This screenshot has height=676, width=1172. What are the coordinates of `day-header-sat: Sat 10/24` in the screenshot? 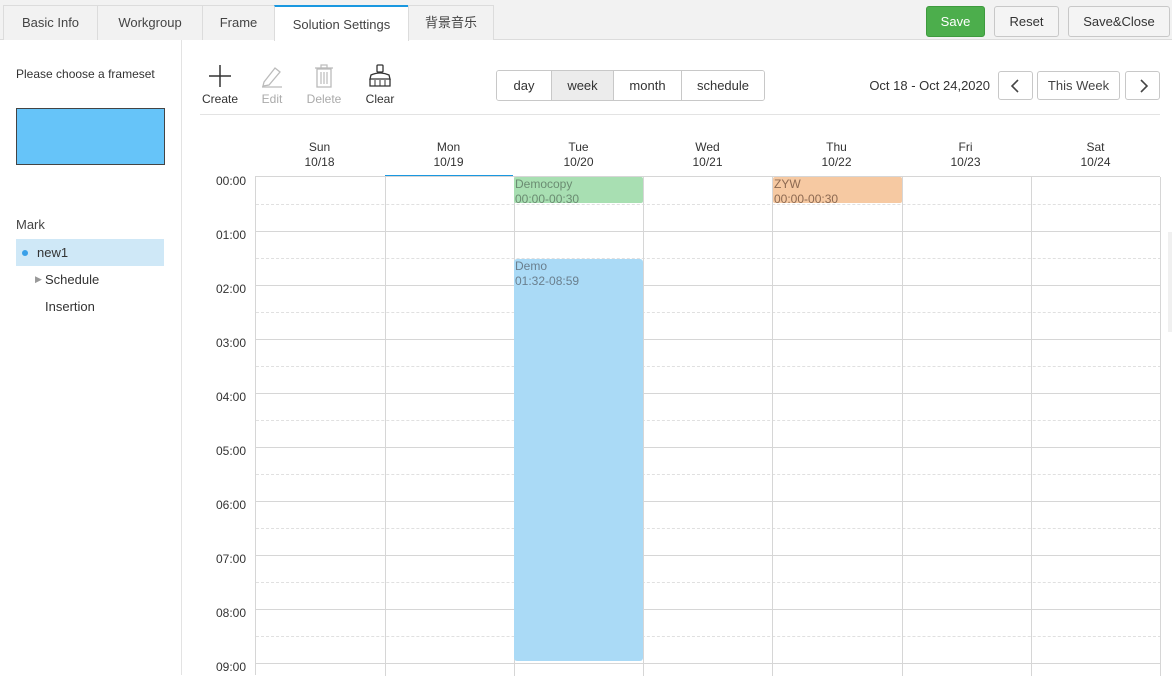 It's located at (1095, 155).